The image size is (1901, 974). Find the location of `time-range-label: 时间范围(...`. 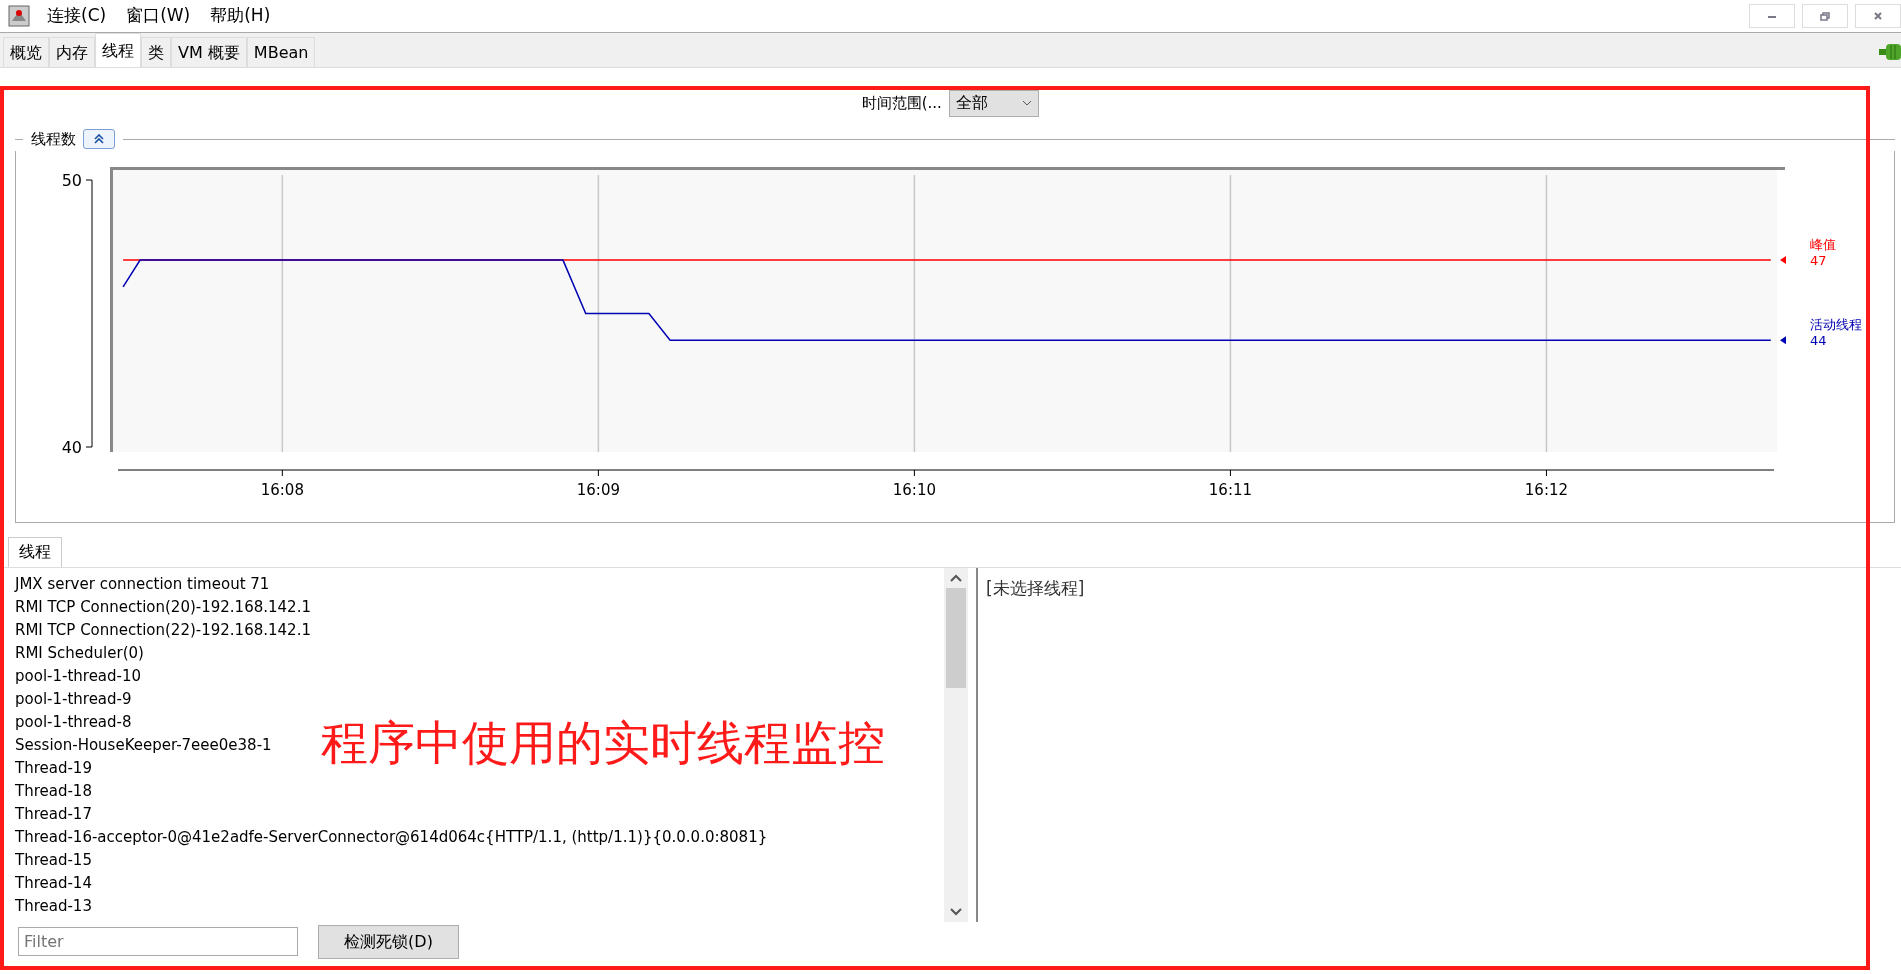

time-range-label: 时间范围(... is located at coordinates (901, 103).